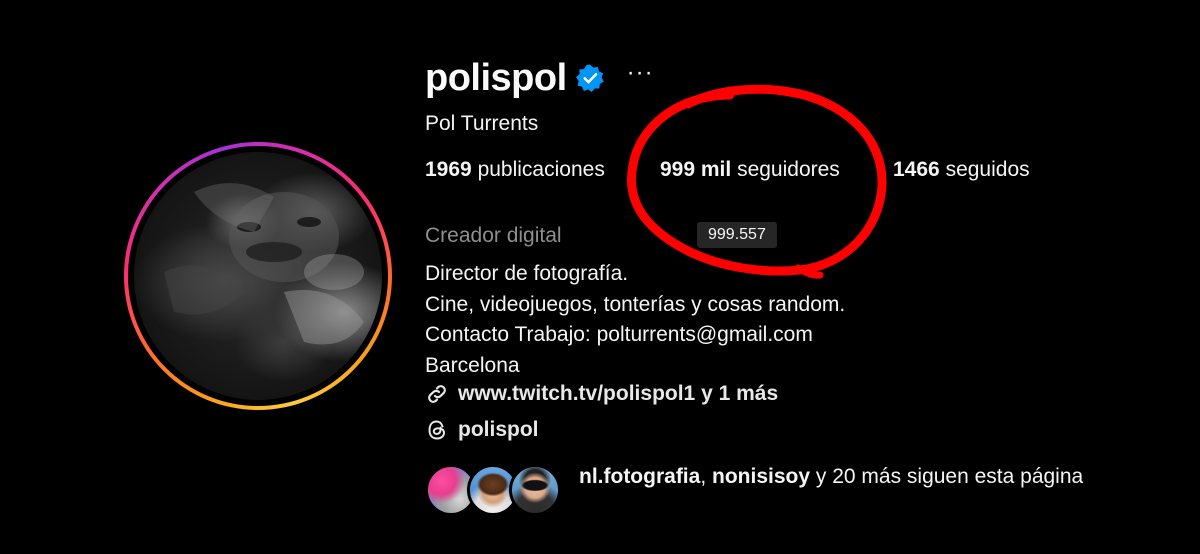 This screenshot has width=1200, height=554. What do you see at coordinates (437, 430) in the screenshot?
I see `threads-icon` at bounding box center [437, 430].